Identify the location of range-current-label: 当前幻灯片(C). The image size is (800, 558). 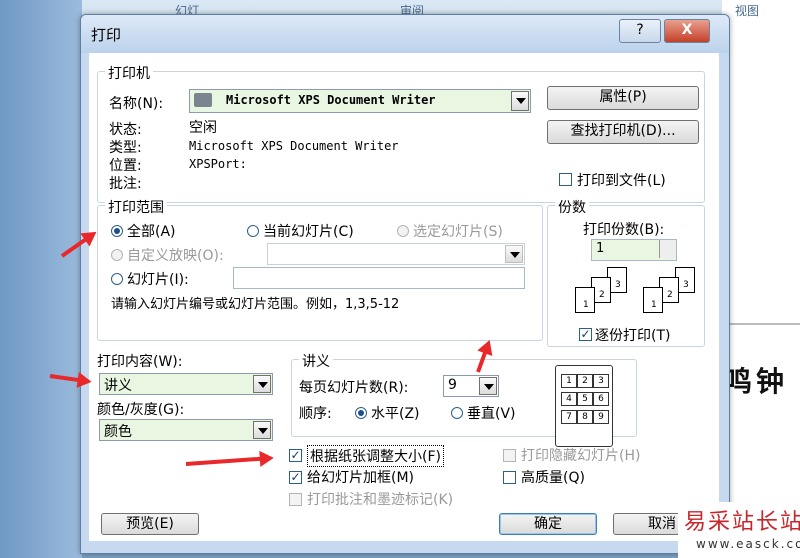
(308, 232).